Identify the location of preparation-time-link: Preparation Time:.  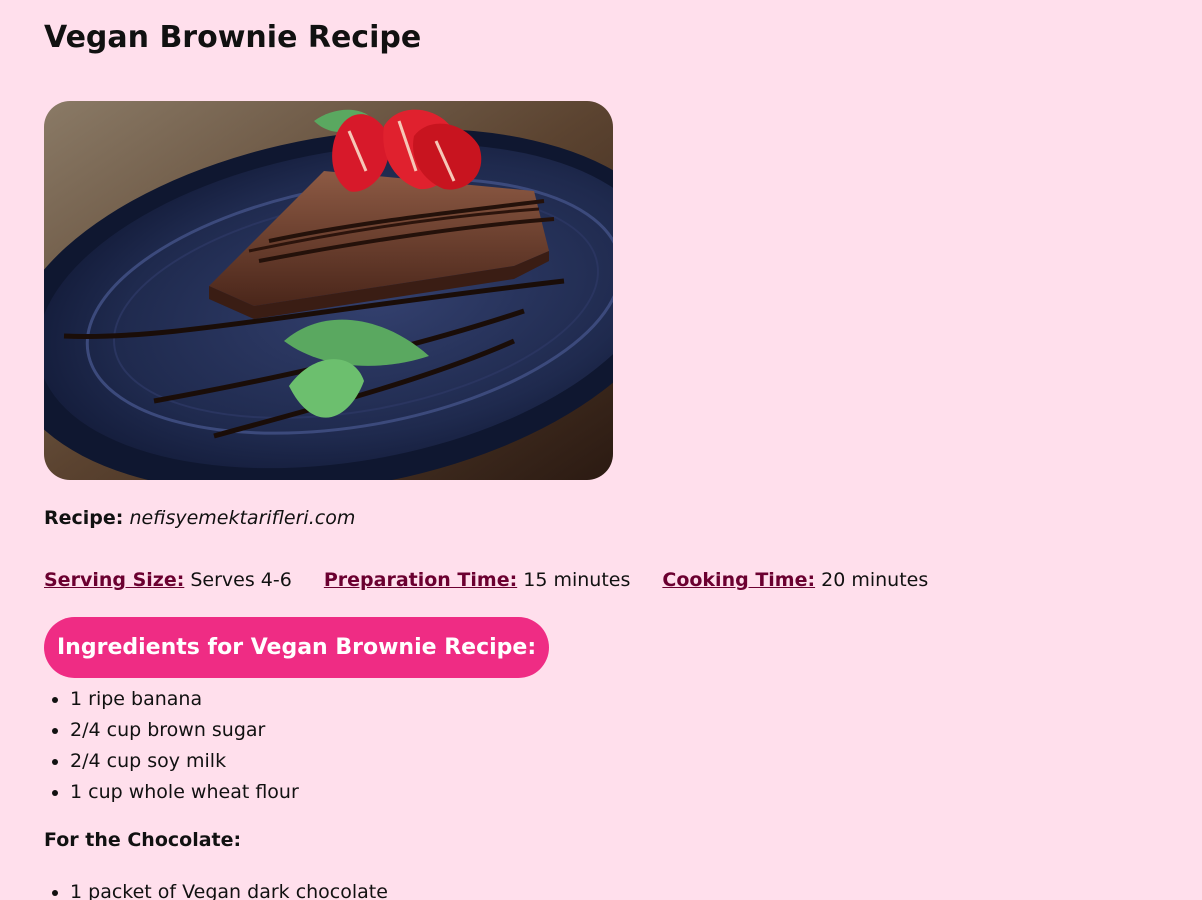
(420, 580).